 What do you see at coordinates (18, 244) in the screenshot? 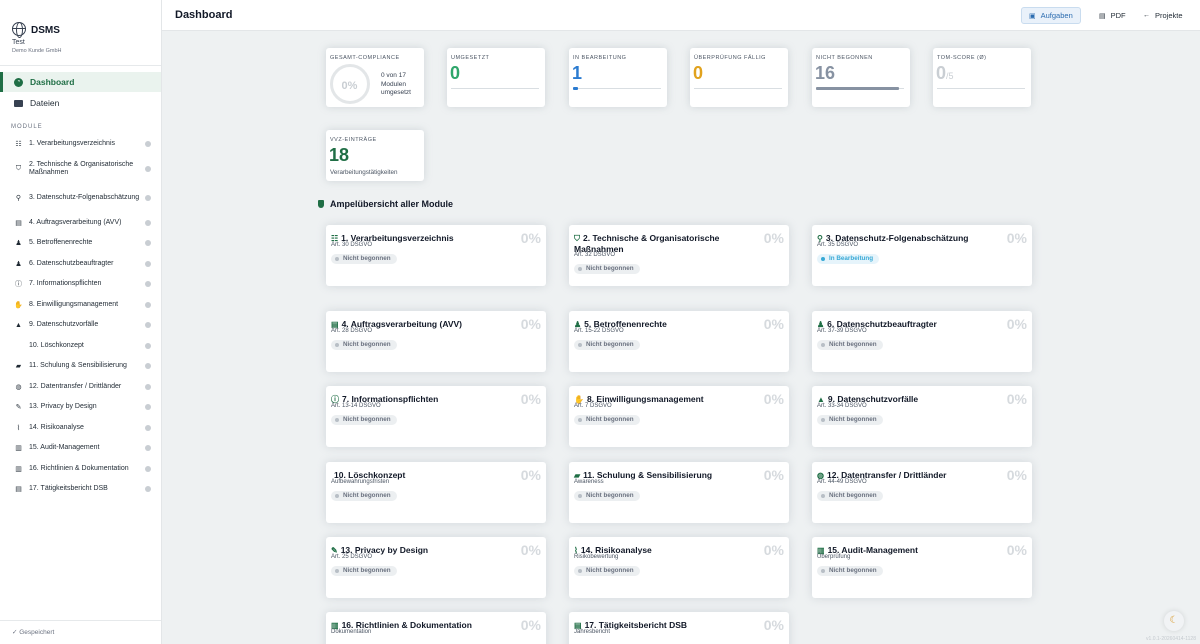
I see `user-check-icon: ♟` at bounding box center [18, 244].